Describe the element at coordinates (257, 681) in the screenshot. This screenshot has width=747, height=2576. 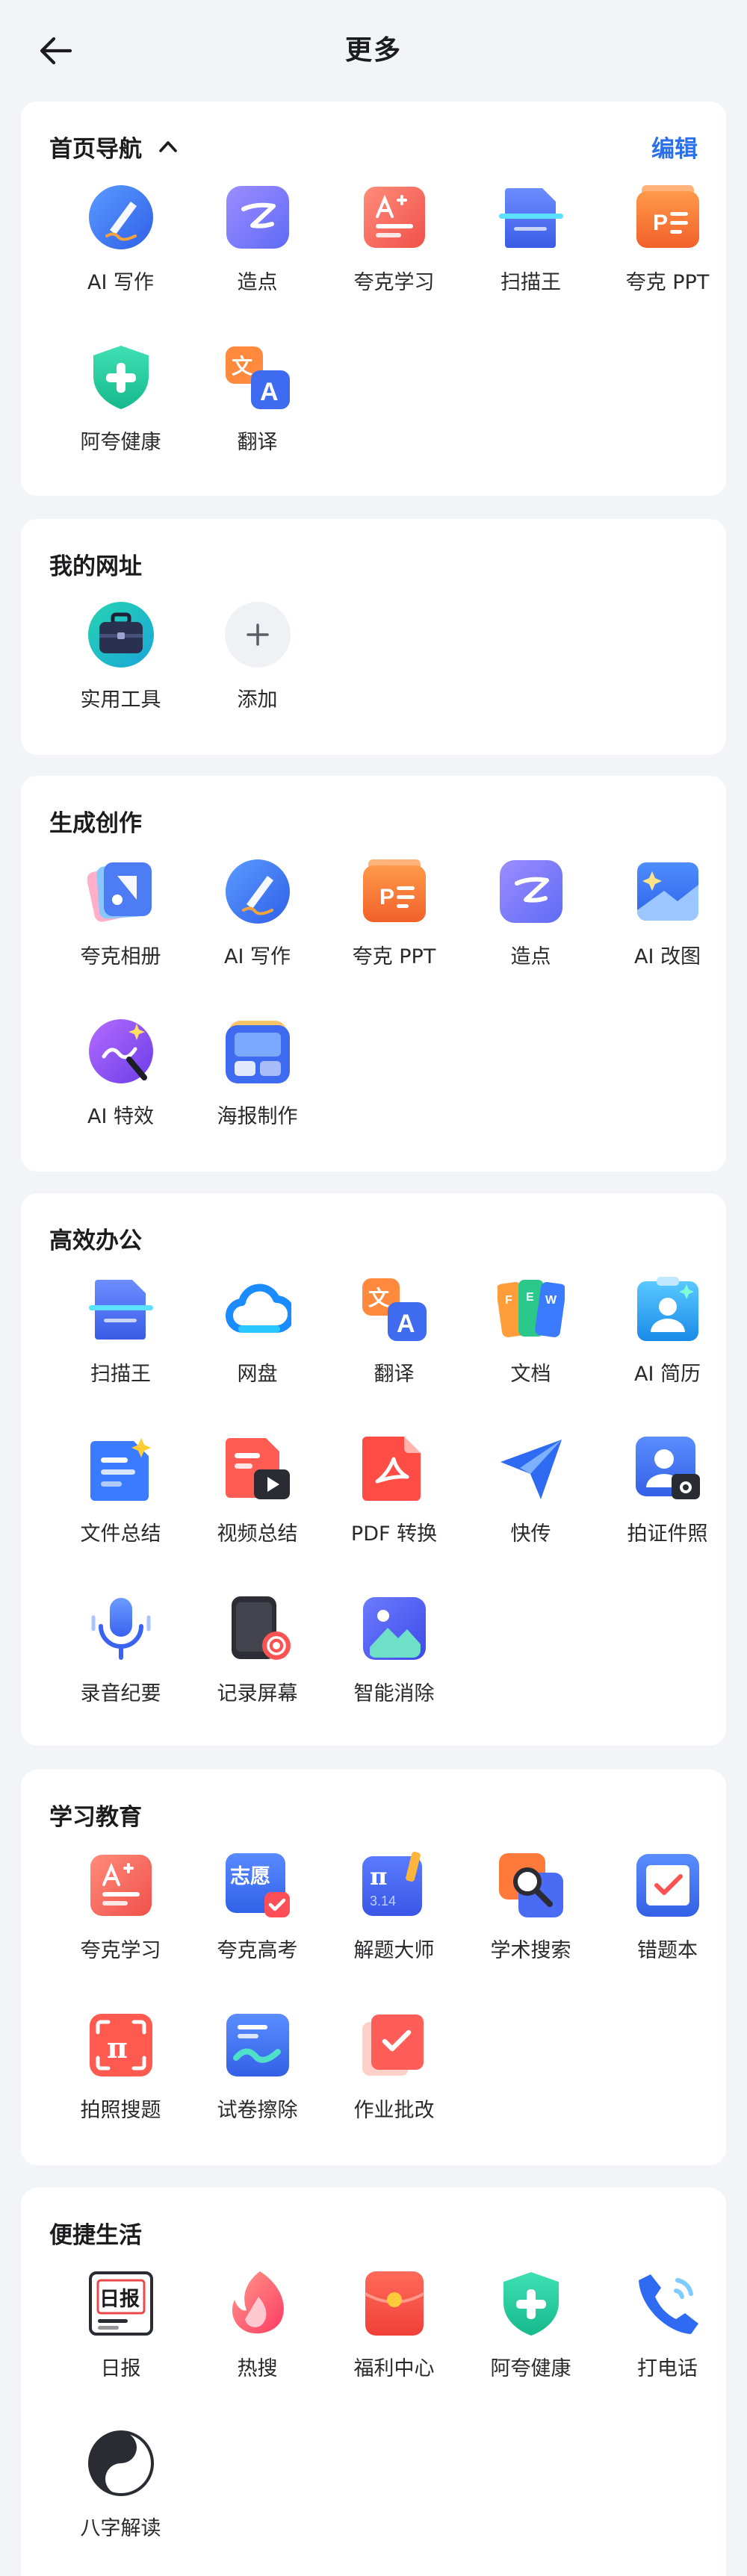
I see `shortcut-tile-add: 添加` at that location.